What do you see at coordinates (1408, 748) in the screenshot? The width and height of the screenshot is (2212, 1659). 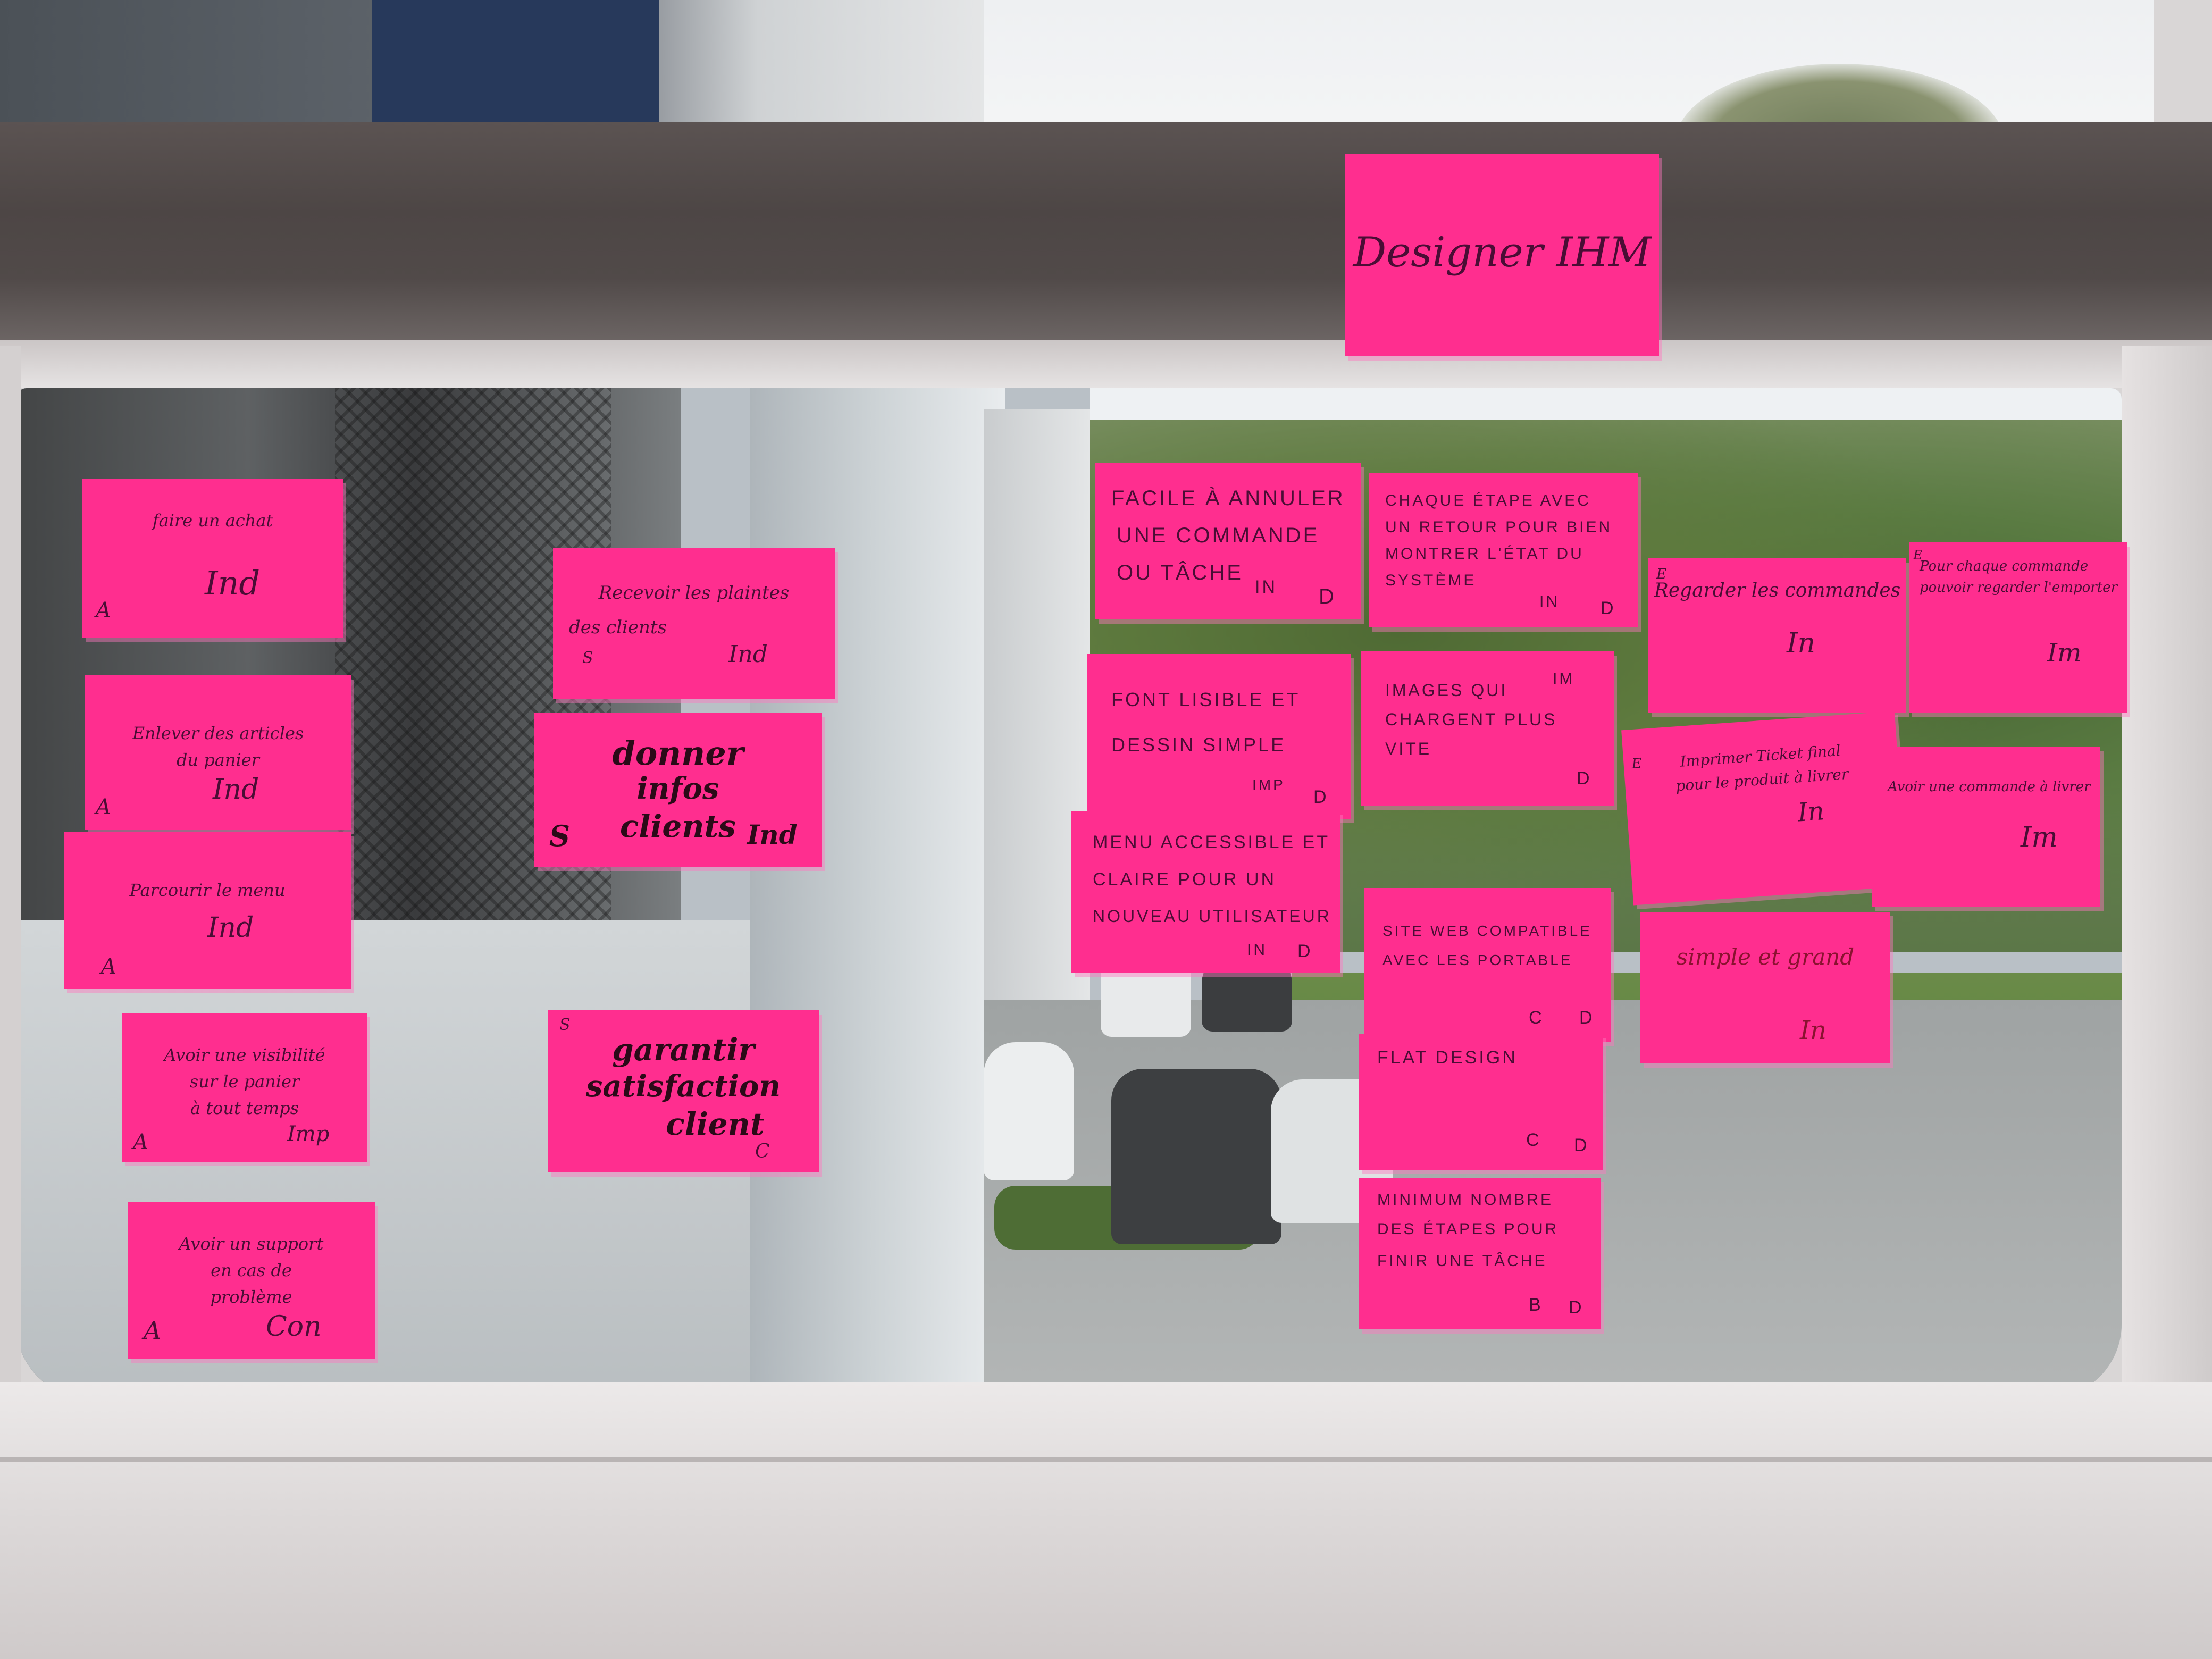 I see `note-text: VITE` at bounding box center [1408, 748].